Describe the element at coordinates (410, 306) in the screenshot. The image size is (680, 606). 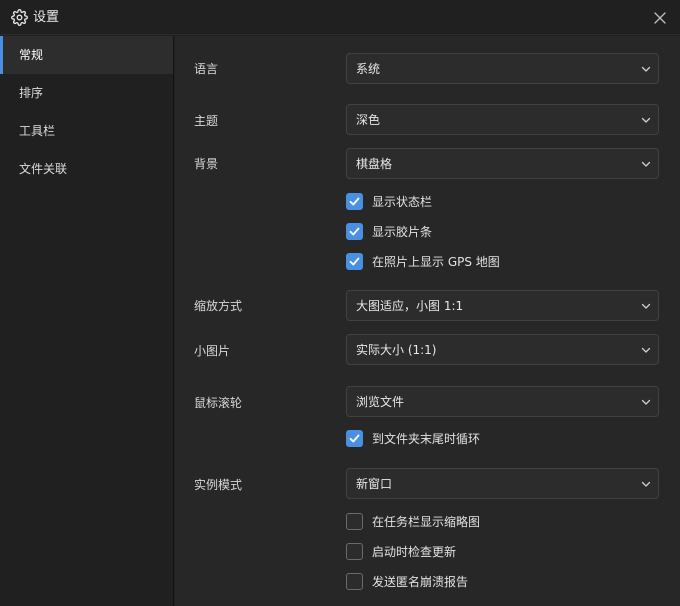
I see `zoom-mode-value: 大图适应，小图 1:1` at that location.